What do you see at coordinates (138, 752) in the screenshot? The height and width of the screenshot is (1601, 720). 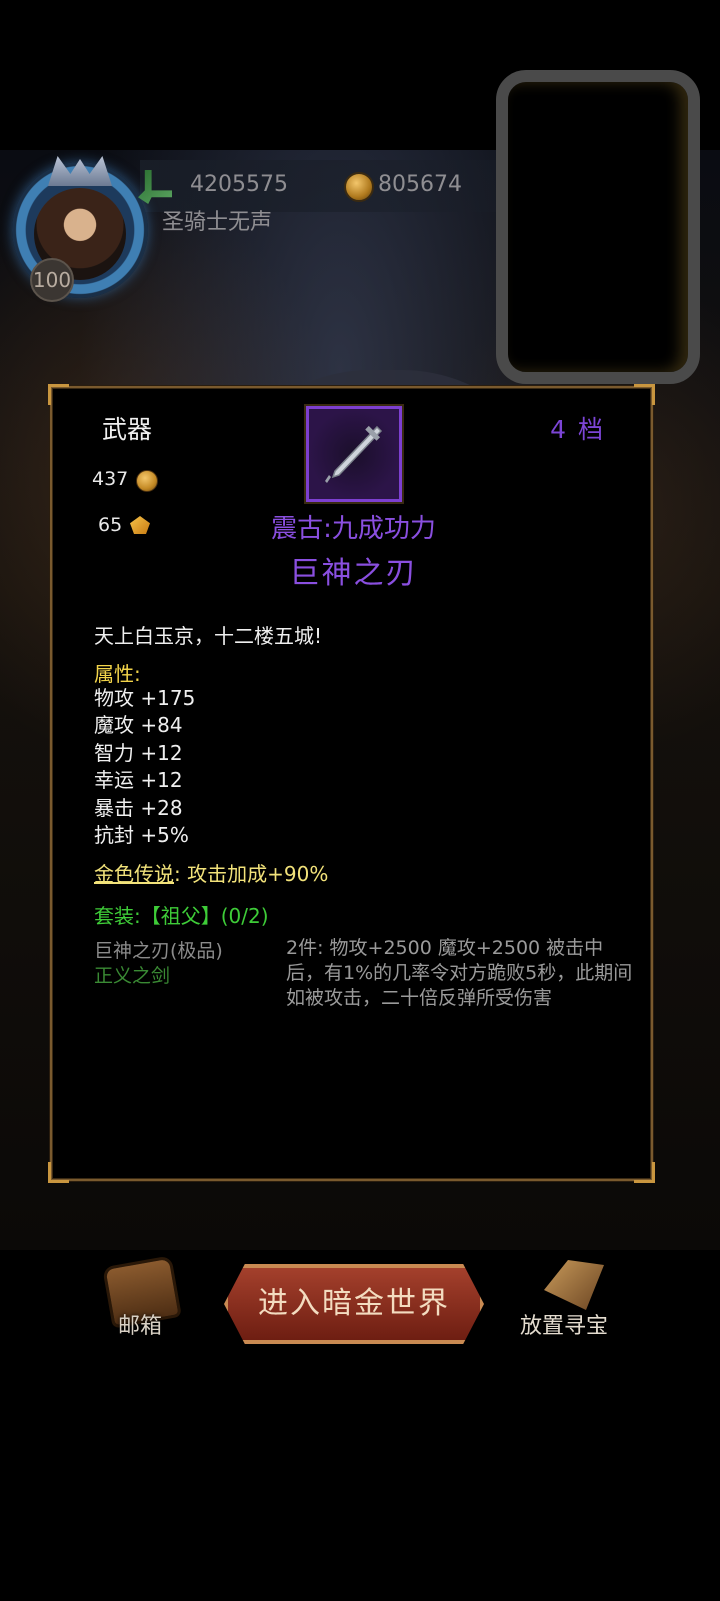 I see `attribute-line: 智力 +12` at bounding box center [138, 752].